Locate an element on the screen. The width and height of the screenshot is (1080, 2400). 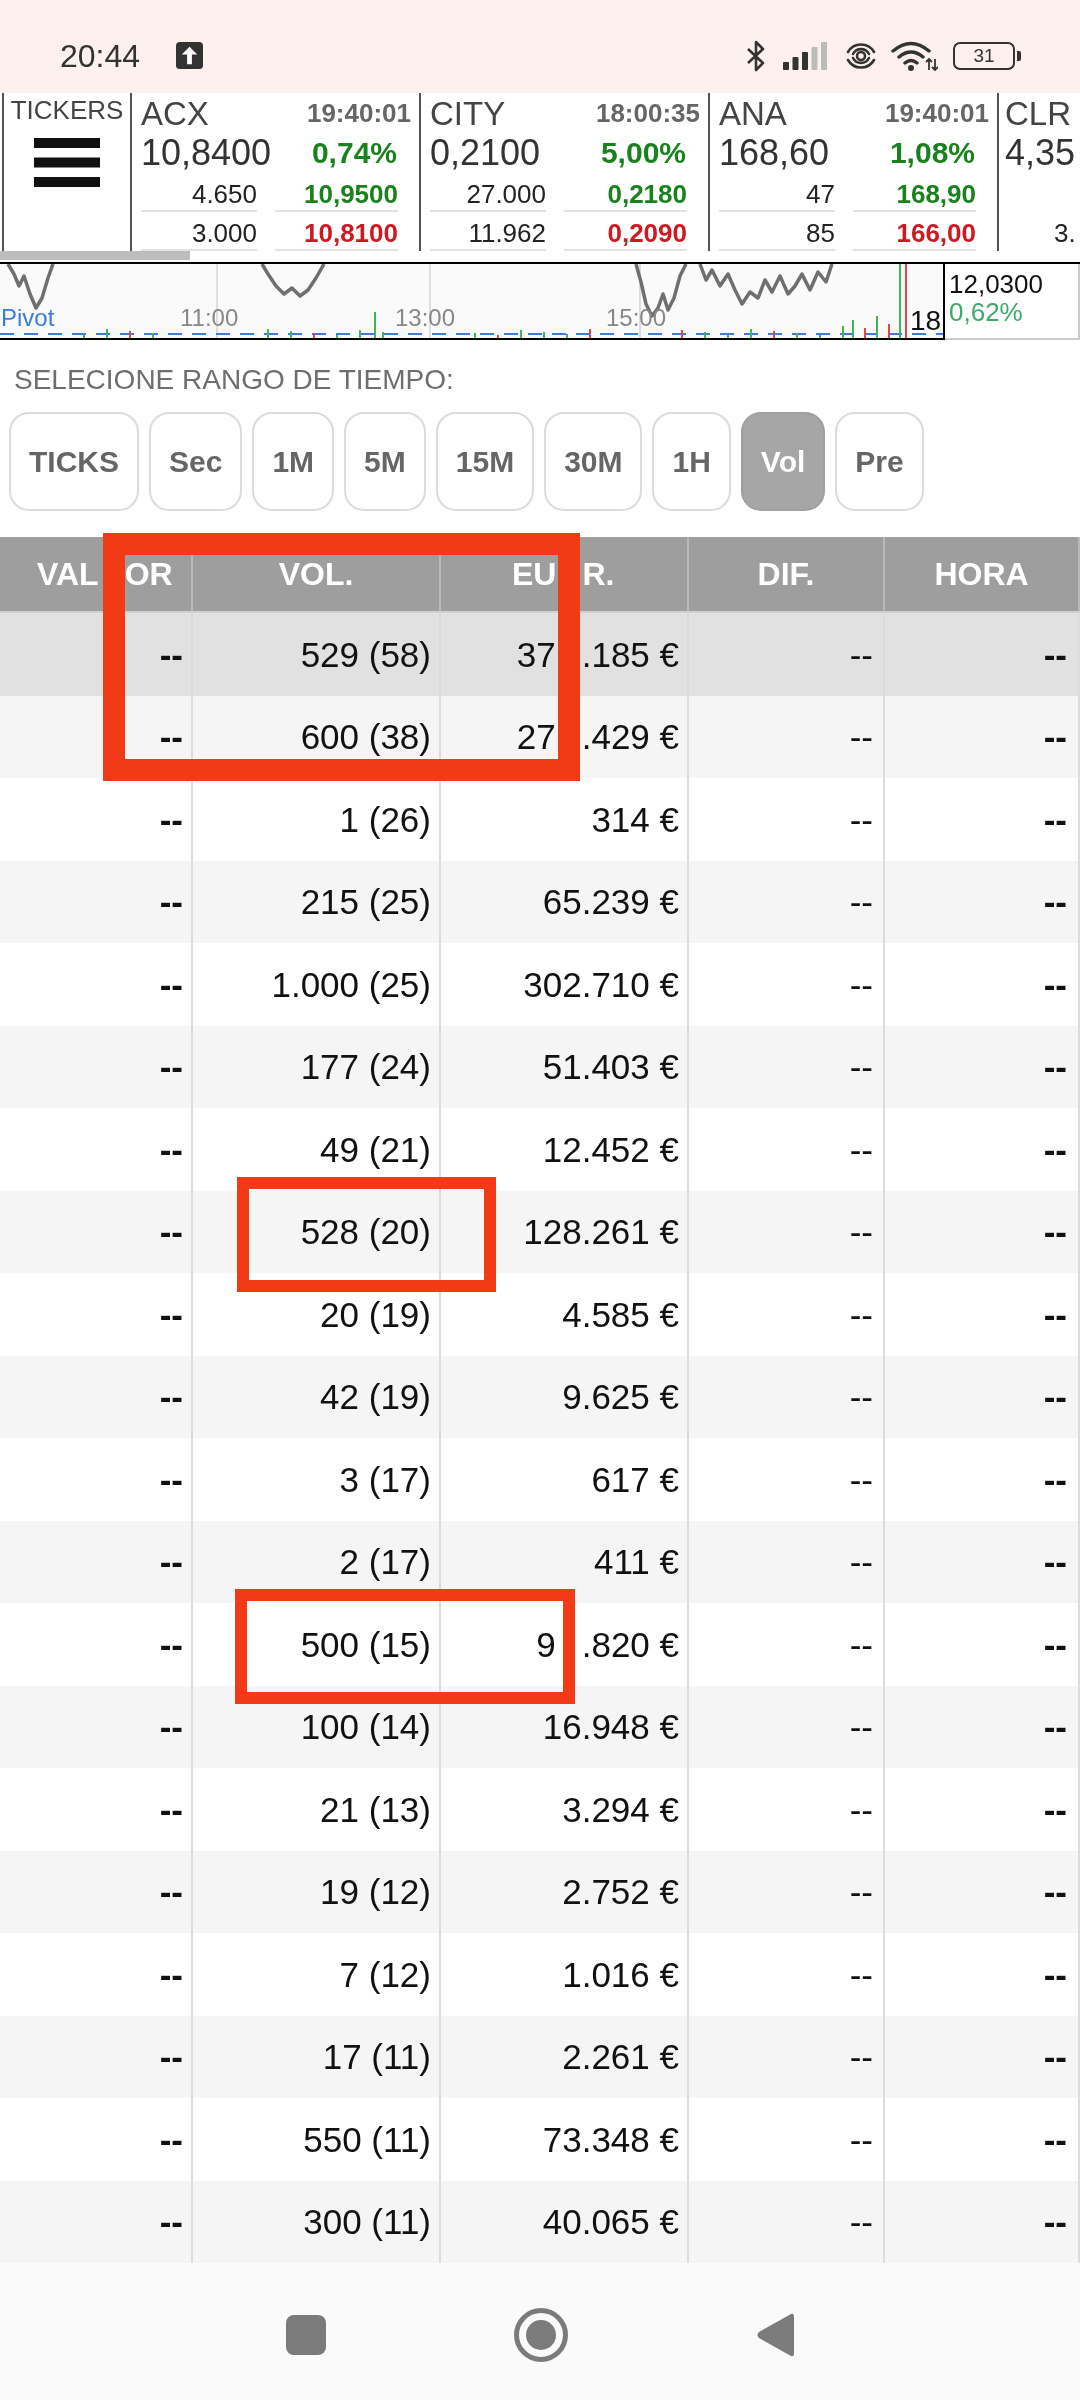
tickers-label: TICKERS is located at coordinates (67, 110).